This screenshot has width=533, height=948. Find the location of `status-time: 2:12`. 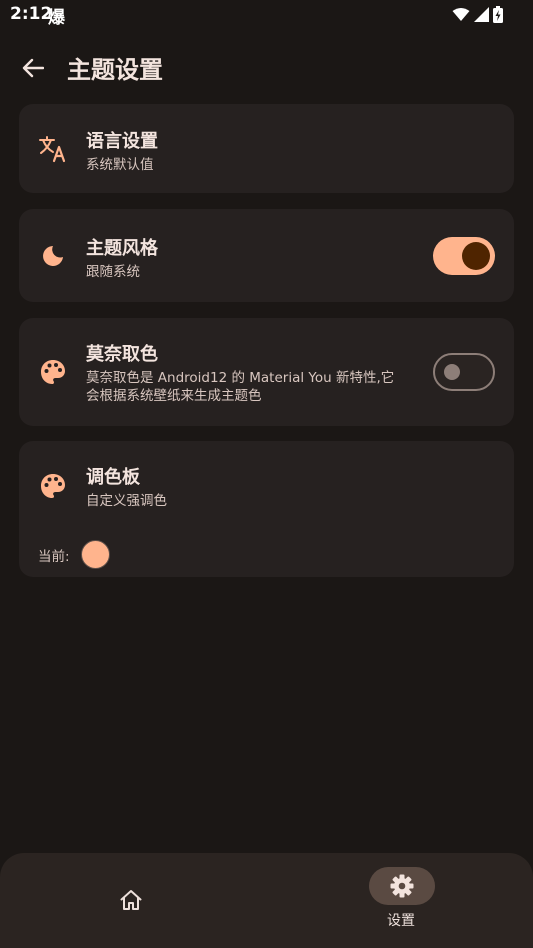

status-time: 2:12 is located at coordinates (31, 14).